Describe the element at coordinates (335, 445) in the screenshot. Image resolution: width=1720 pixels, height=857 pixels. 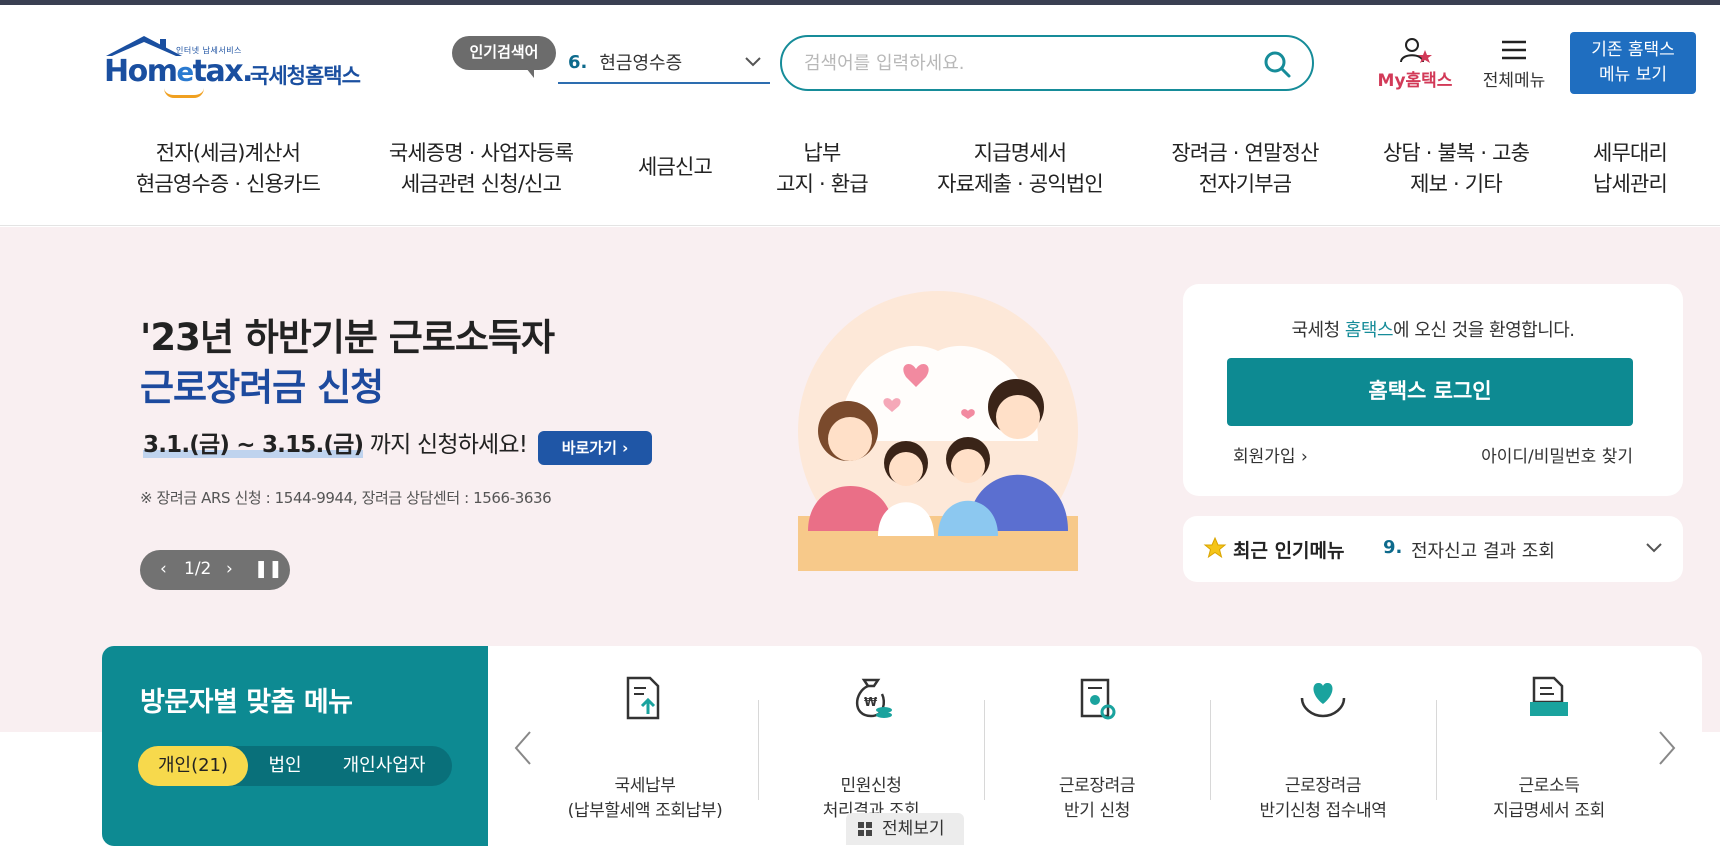
I see `hero-date-text: 3.1.(금) ~ 3.15.(금) 까지 신청하세요!` at that location.